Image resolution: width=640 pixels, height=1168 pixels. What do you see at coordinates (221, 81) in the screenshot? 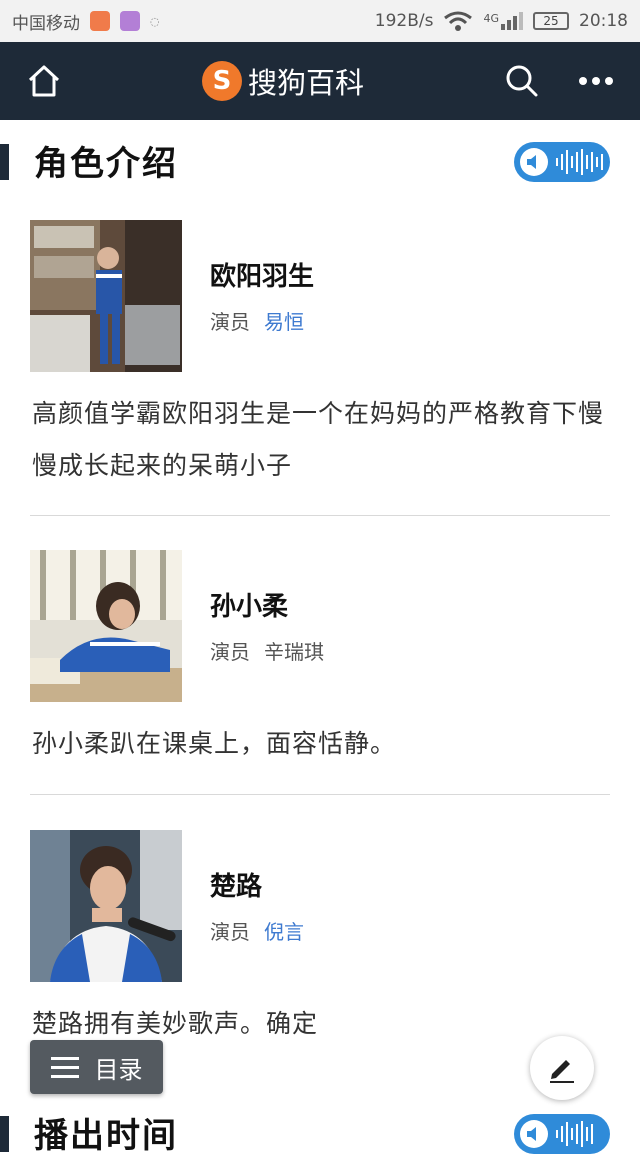
I see `logo-mark: S` at bounding box center [221, 81].